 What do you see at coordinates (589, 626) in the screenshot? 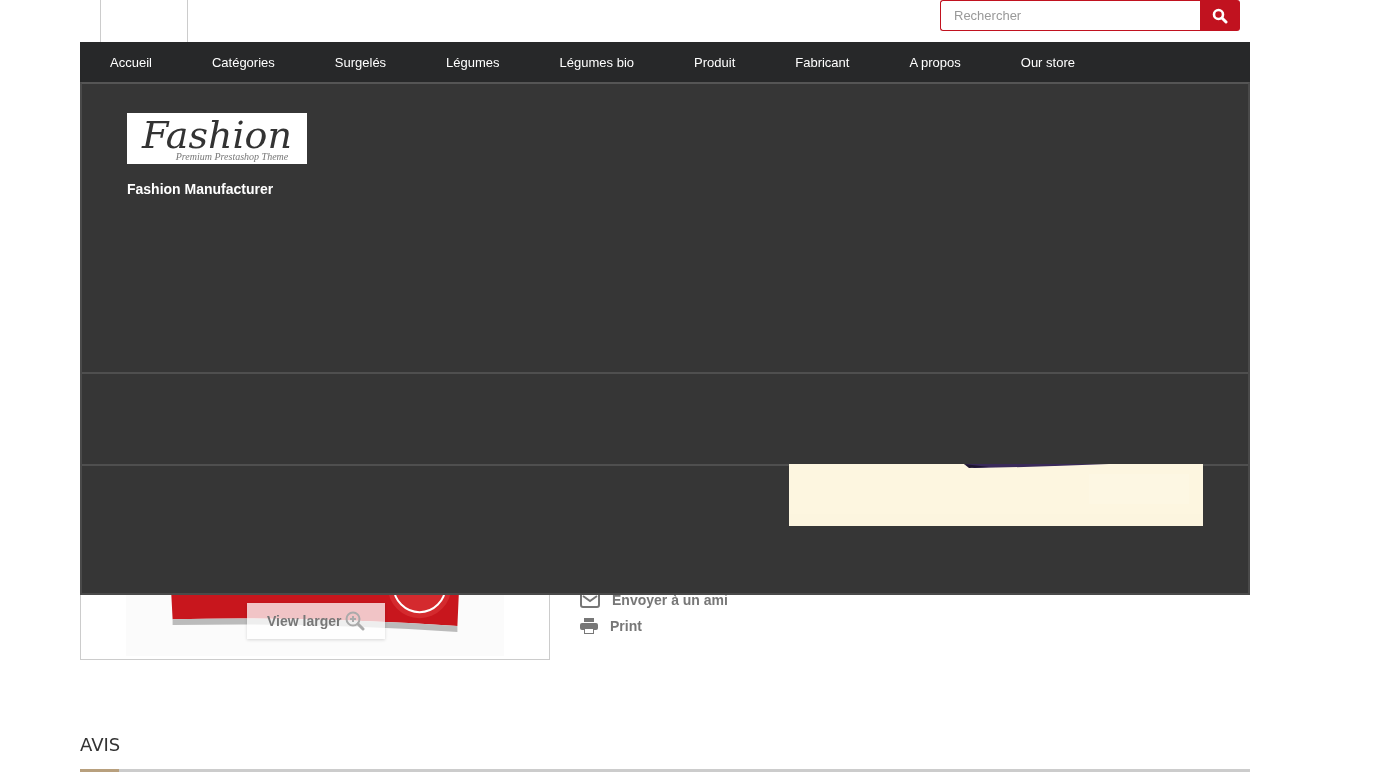
I see `printer-icon` at bounding box center [589, 626].